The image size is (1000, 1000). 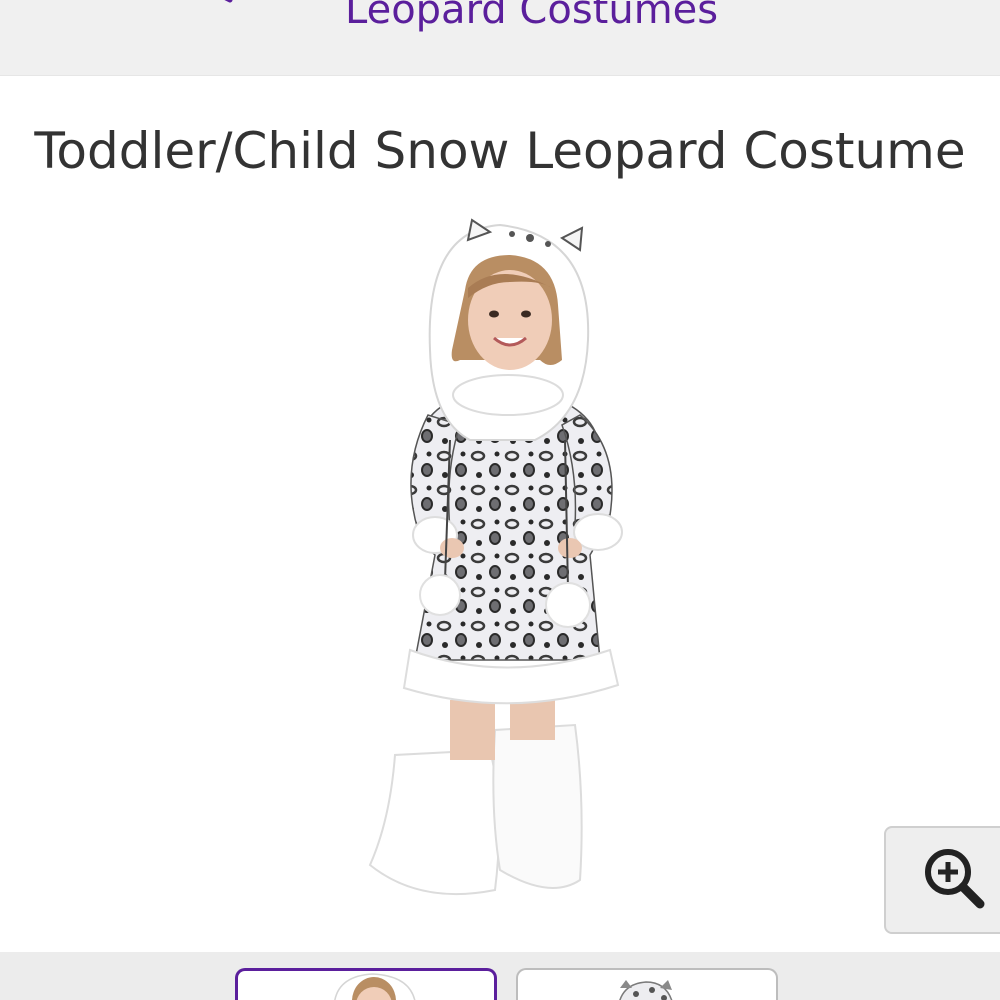 I want to click on zoom-in-icon, so click(x=955, y=879).